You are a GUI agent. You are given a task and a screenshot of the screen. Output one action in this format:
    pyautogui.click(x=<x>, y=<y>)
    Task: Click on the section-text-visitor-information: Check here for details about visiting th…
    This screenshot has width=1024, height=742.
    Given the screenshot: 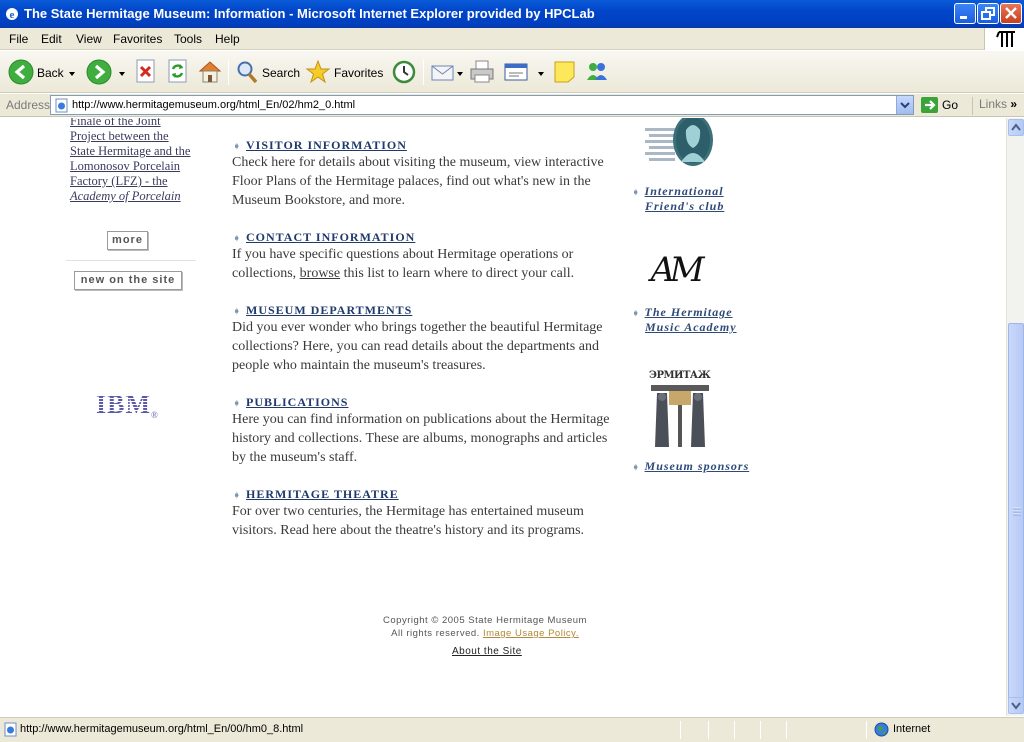 What is the action you would take?
    pyautogui.click(x=418, y=181)
    